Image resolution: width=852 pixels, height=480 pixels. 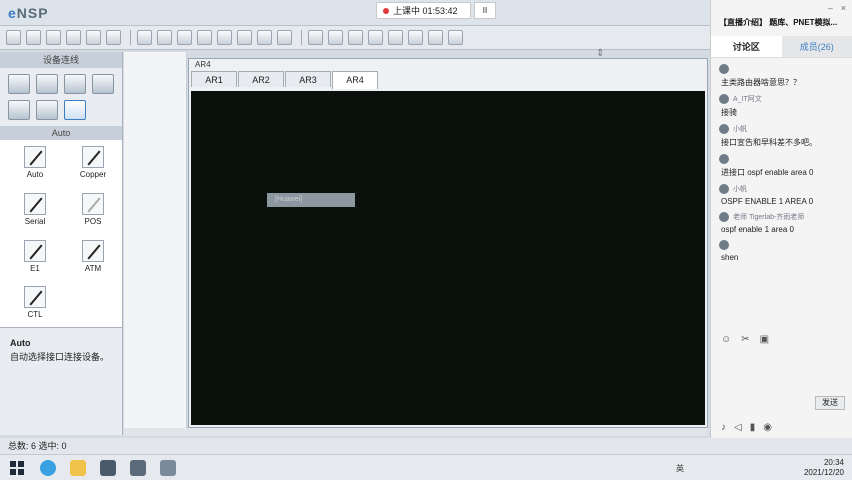 I want to click on file-explorer-icon, so click(x=78, y=468).